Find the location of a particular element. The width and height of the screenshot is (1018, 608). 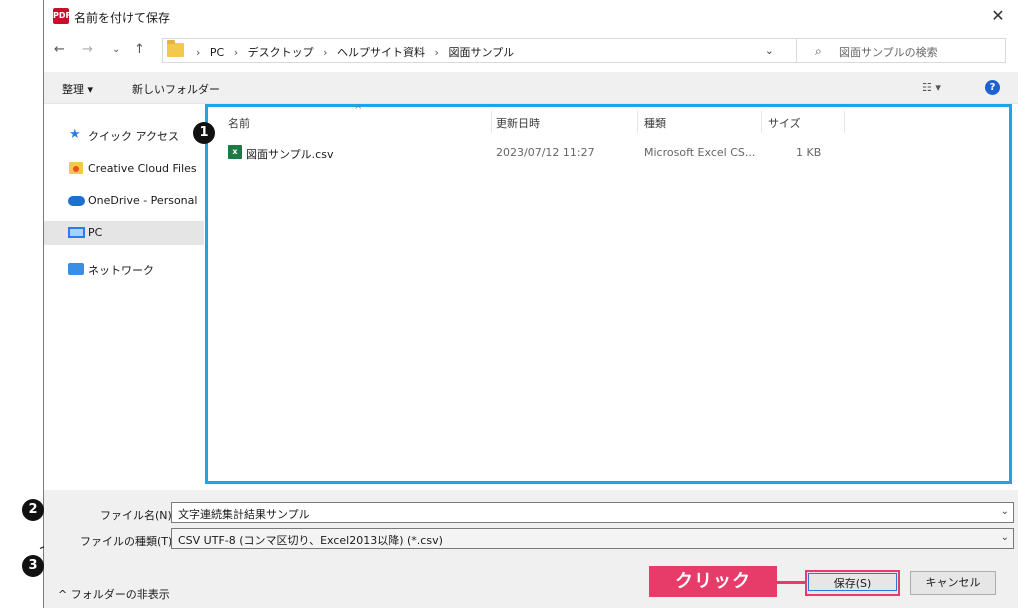

click-callout-line is located at coordinates (791, 582).